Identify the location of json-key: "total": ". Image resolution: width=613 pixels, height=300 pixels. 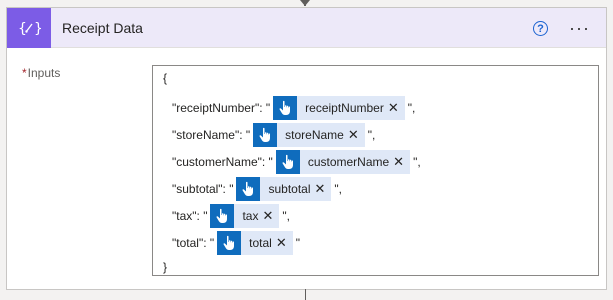
(193, 243).